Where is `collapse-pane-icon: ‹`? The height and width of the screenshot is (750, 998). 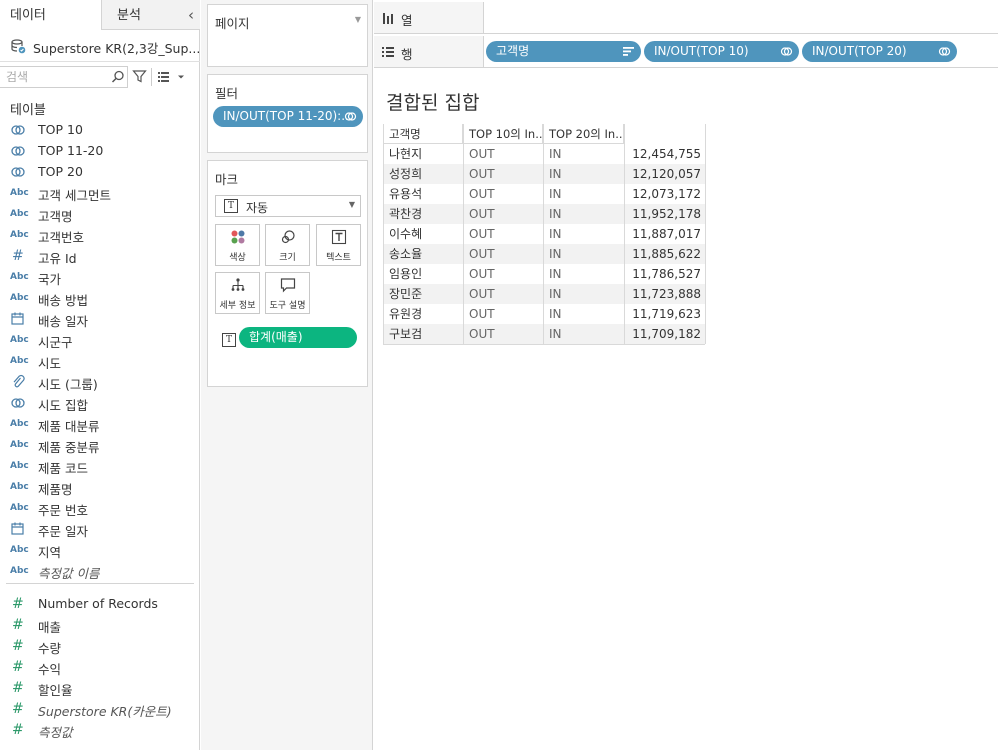
collapse-pane-icon: ‹ is located at coordinates (191, 15).